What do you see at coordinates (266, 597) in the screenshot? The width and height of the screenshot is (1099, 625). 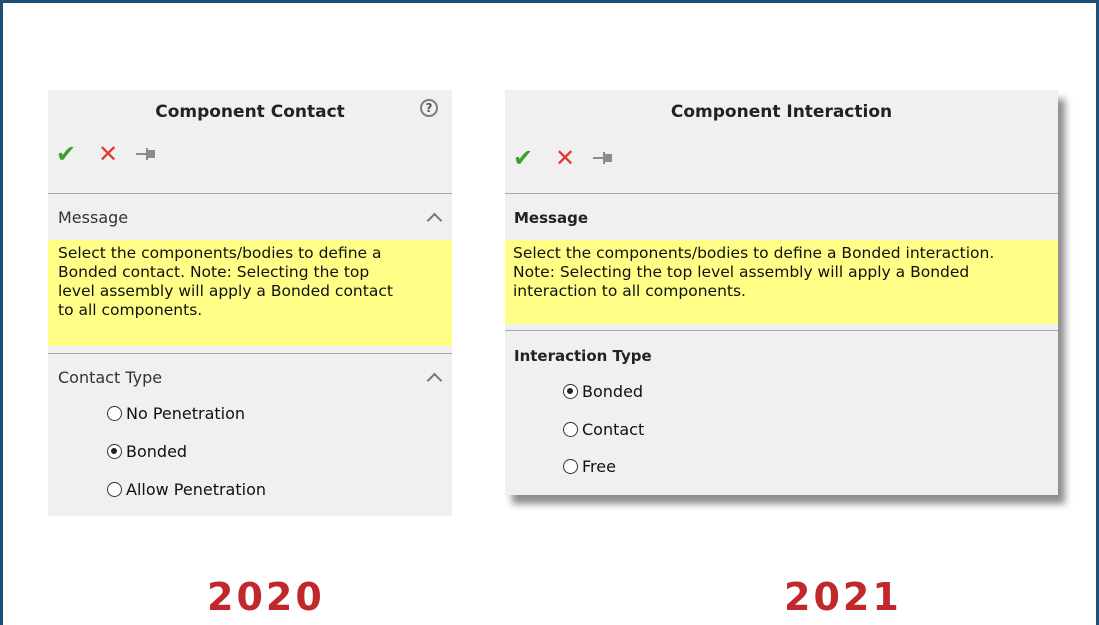 I see `year-label-2020: 2020` at bounding box center [266, 597].